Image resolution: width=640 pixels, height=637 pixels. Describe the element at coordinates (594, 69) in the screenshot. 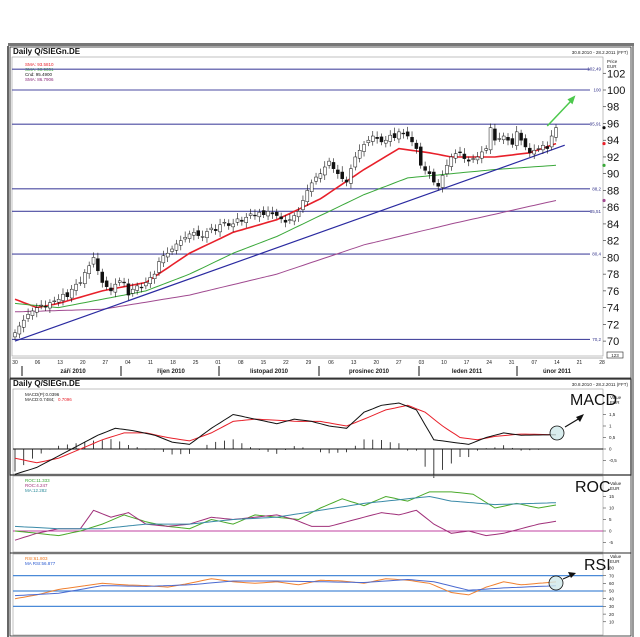

I see `level-label: 102,49` at that location.